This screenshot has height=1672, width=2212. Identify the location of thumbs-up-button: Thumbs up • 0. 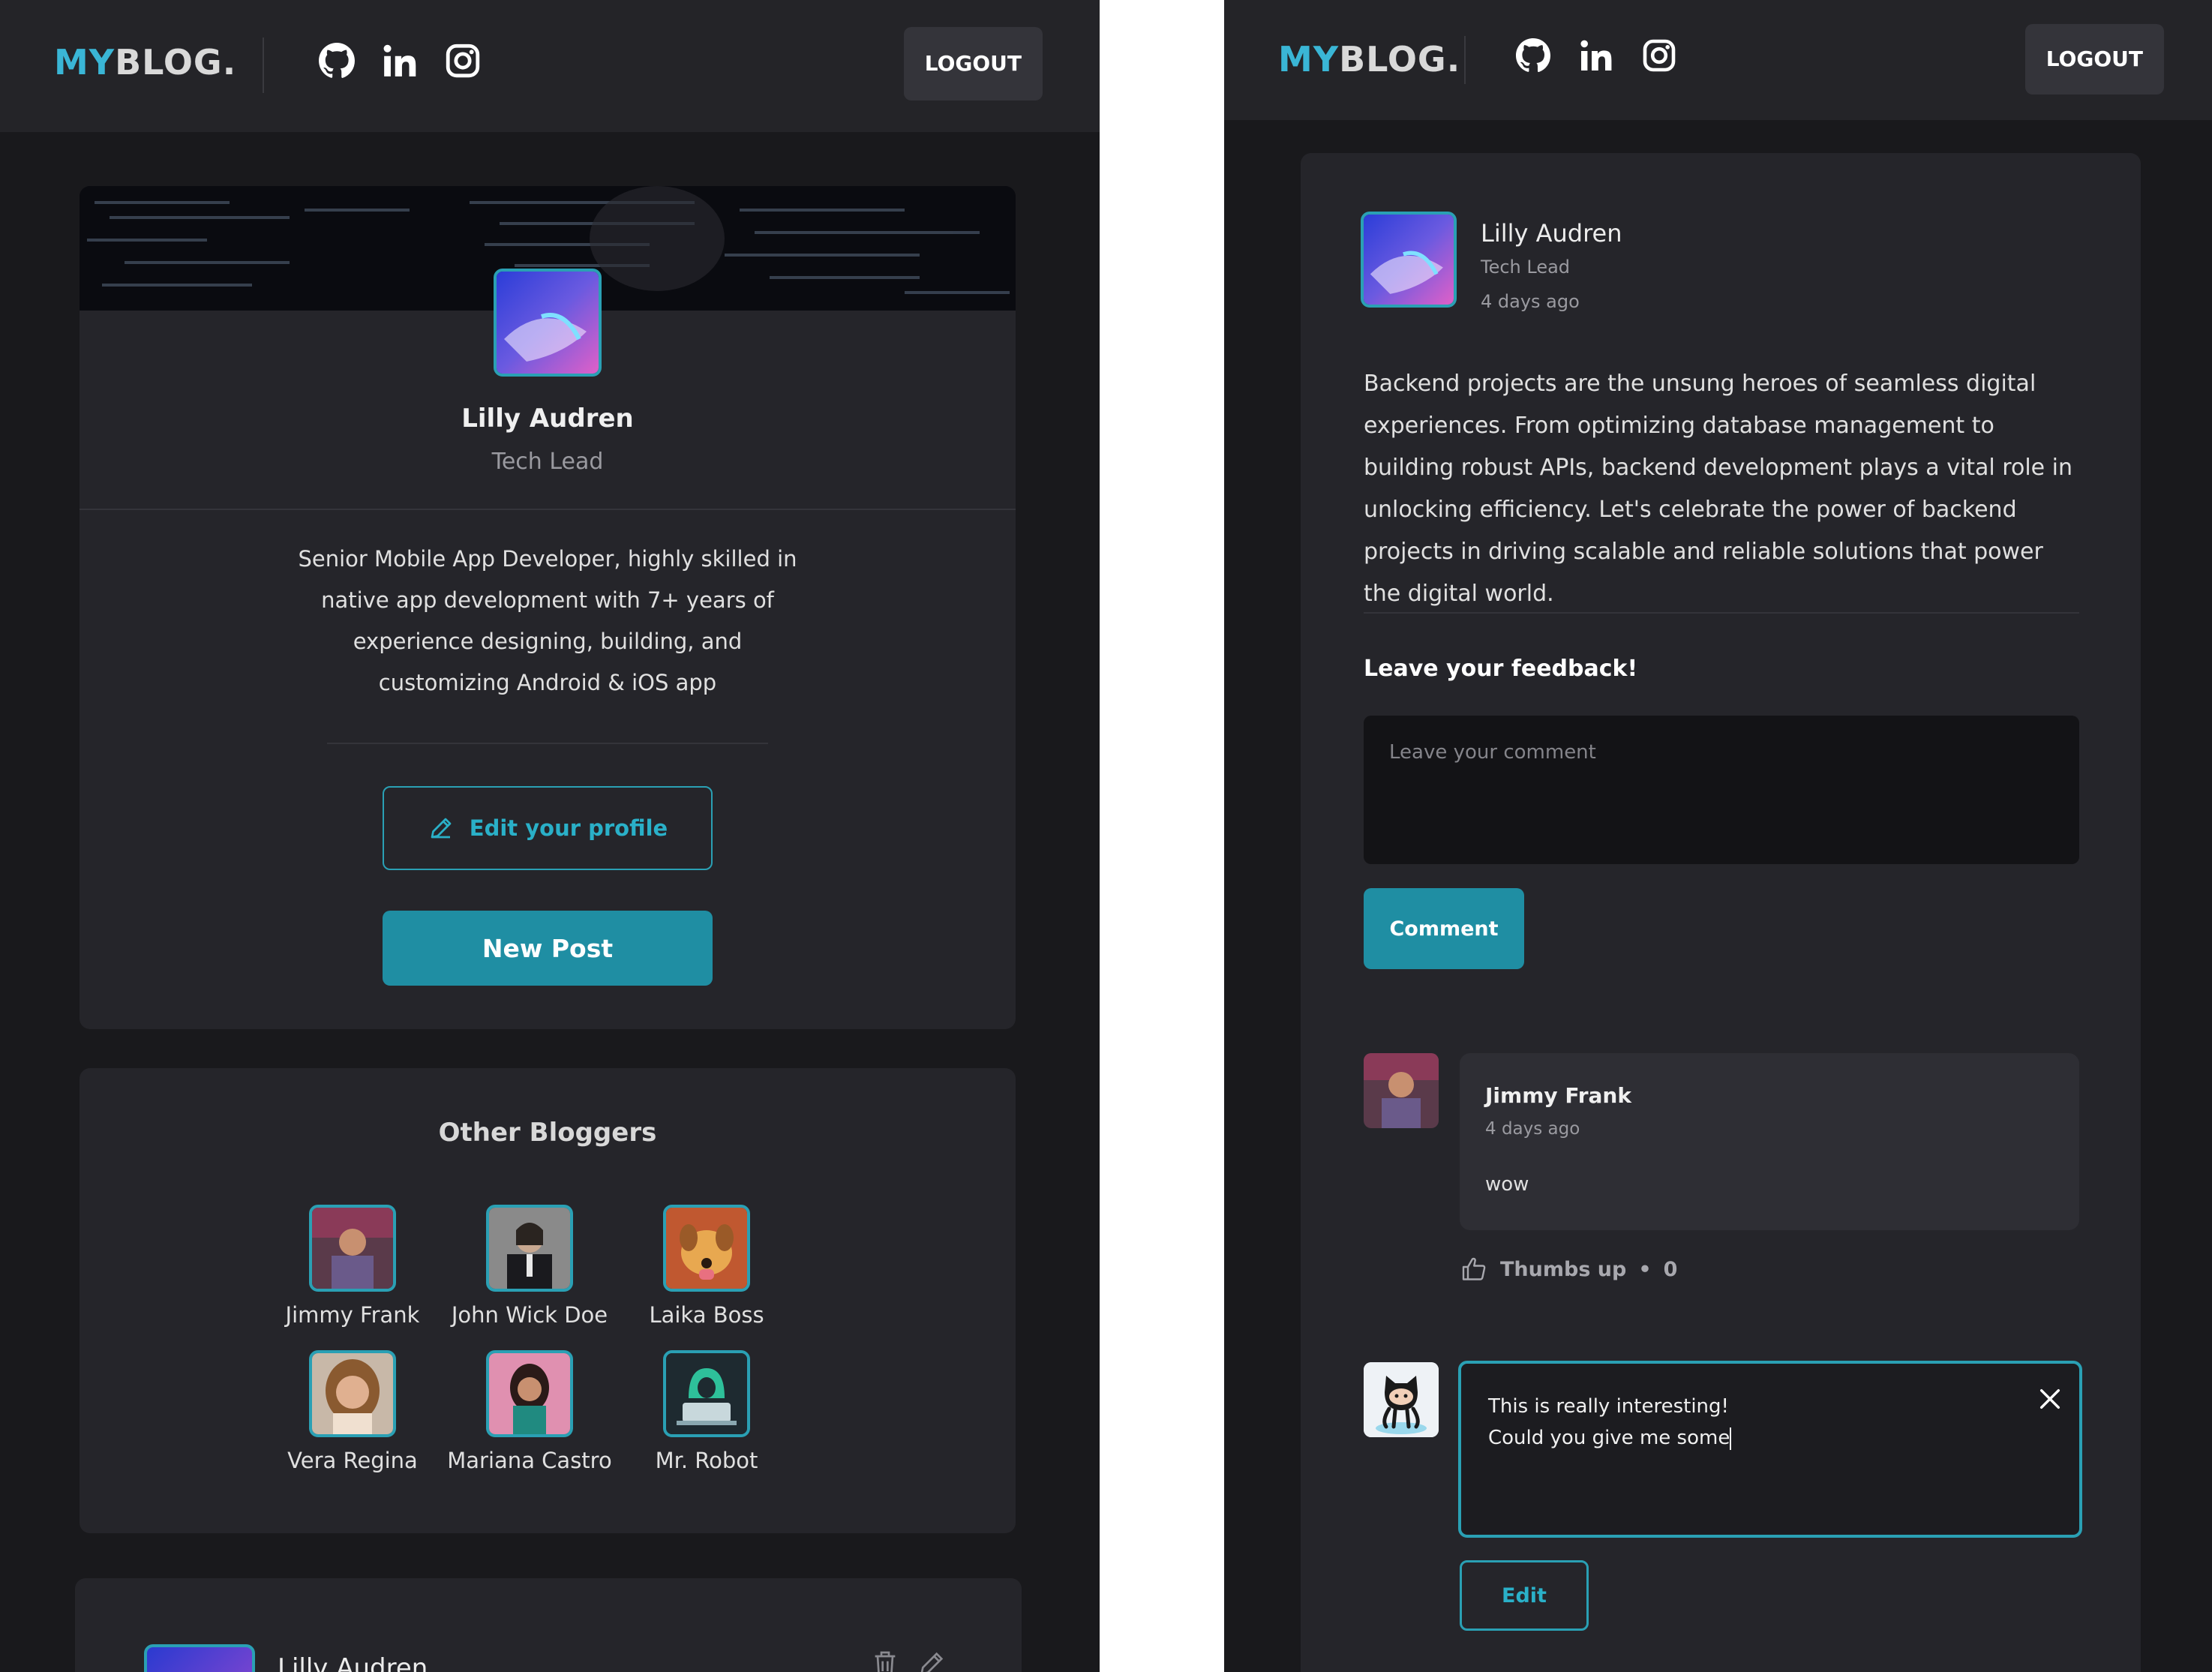
(1569, 1269).